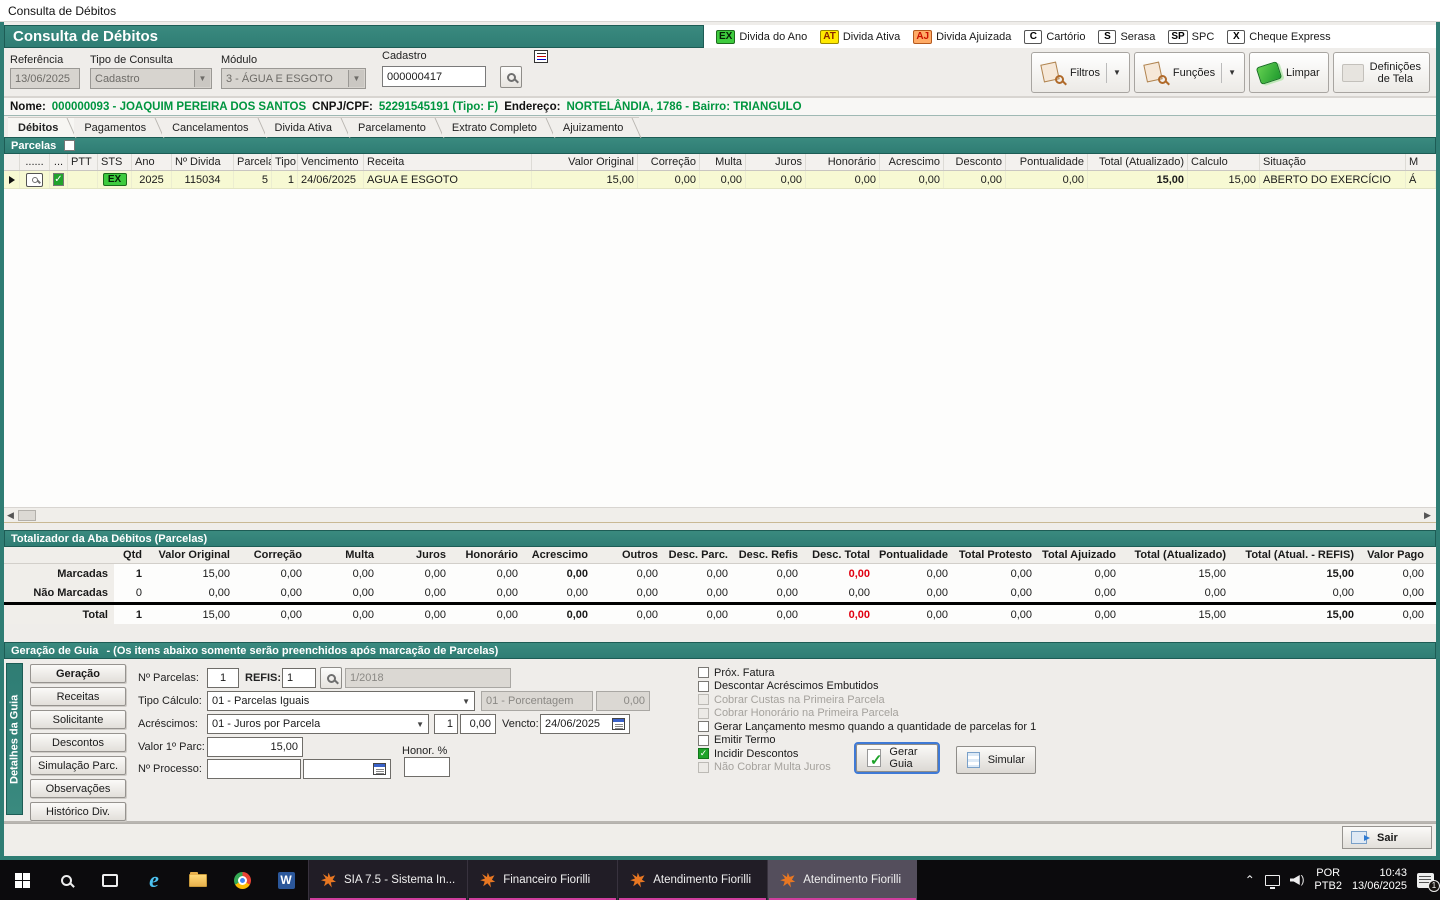 Image resolution: width=1440 pixels, height=900 pixels. I want to click on grid-col-ptt: PTT, so click(83, 162).